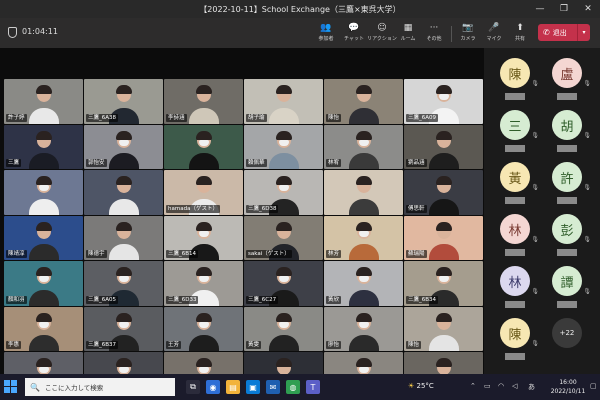 The width and height of the screenshot is (600, 400). What do you see at coordinates (123, 147) in the screenshot?
I see `video-tile: 郭怡安` at bounding box center [123, 147].